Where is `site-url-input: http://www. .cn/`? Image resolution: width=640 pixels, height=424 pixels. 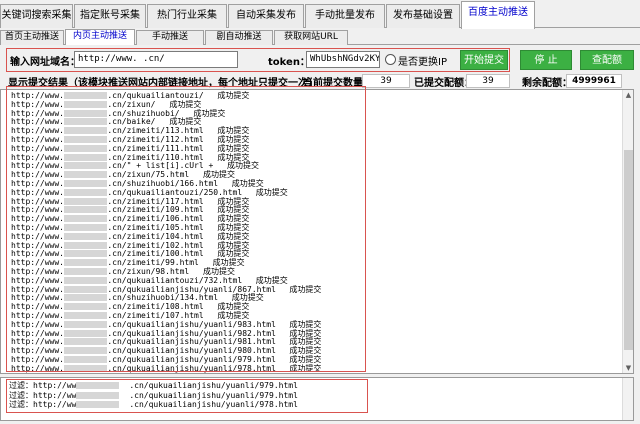 site-url-input: http://www. .cn/ is located at coordinates (156, 59).